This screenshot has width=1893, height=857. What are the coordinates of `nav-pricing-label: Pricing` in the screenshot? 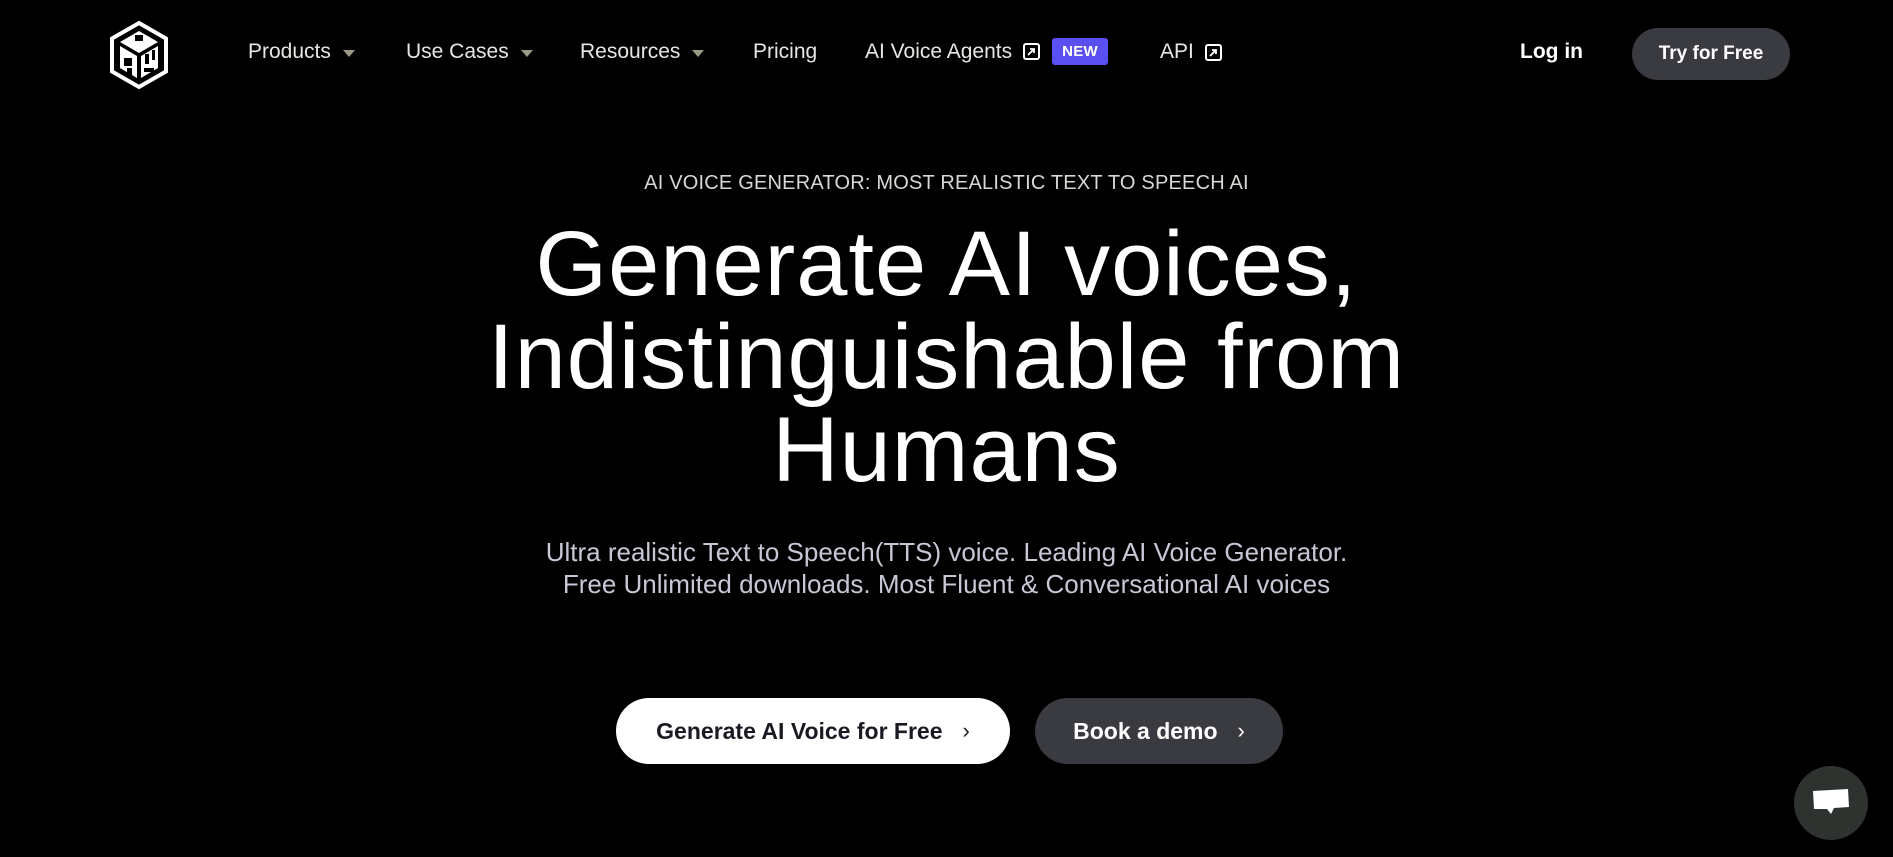 It's located at (785, 51).